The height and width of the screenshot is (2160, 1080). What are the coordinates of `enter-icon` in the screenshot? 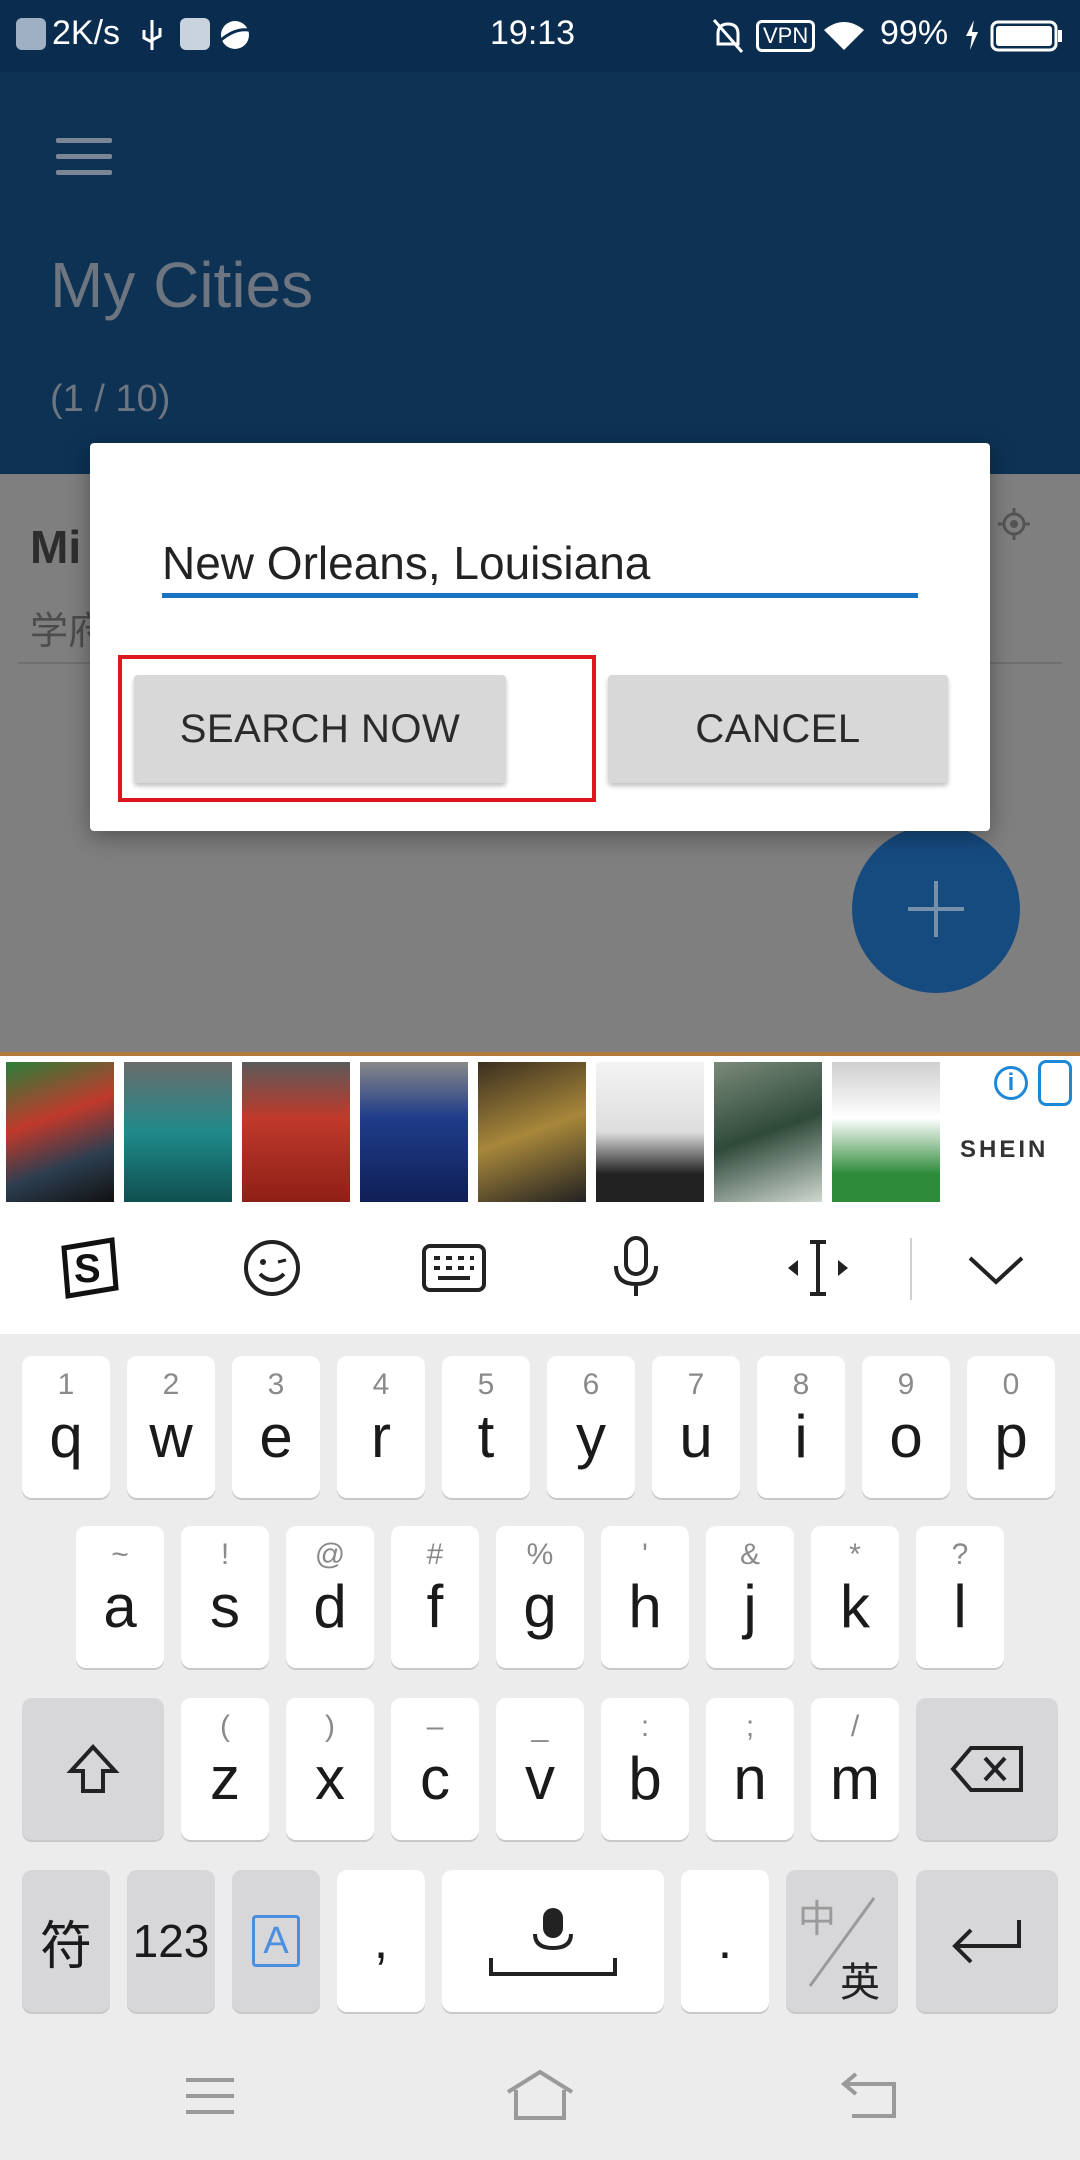 It's located at (986, 1942).